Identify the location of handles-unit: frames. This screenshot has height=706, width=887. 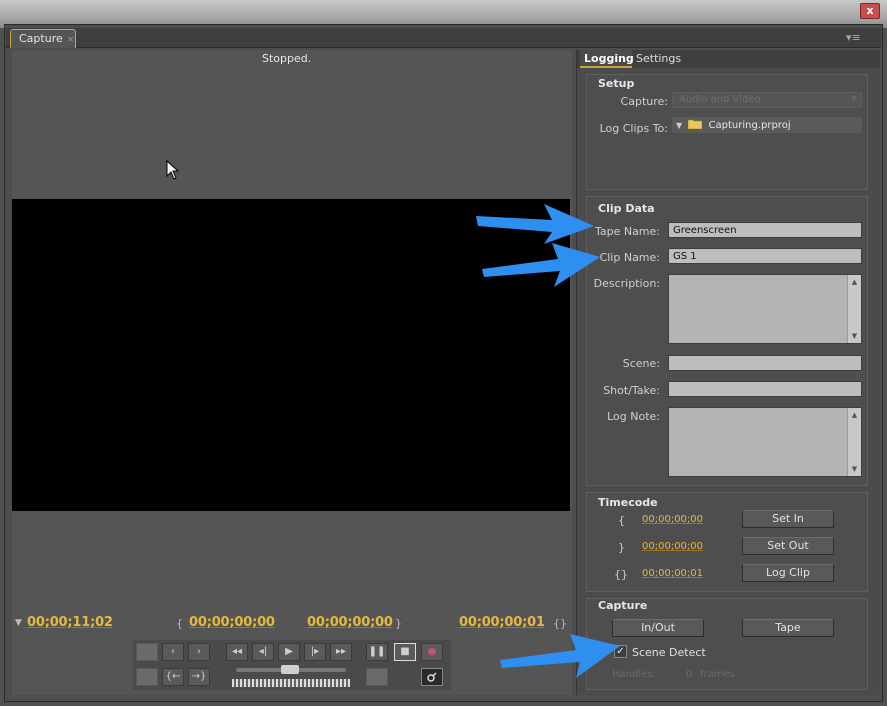
(717, 674).